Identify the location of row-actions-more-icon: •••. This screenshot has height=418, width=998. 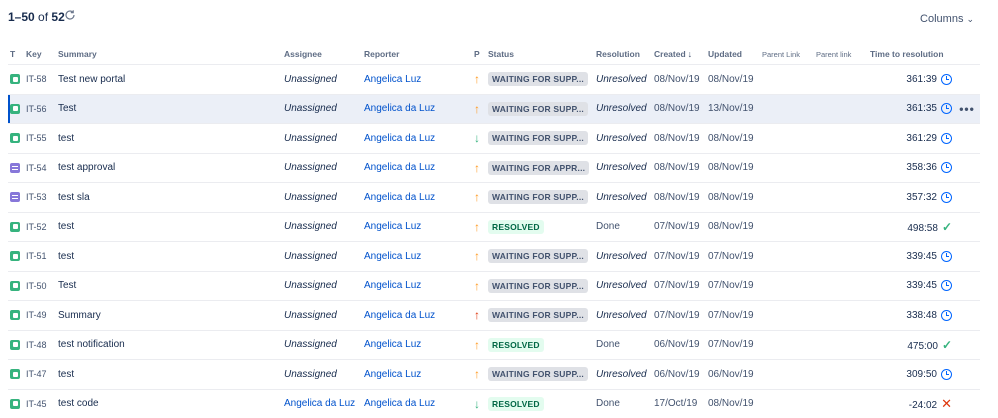
(967, 108).